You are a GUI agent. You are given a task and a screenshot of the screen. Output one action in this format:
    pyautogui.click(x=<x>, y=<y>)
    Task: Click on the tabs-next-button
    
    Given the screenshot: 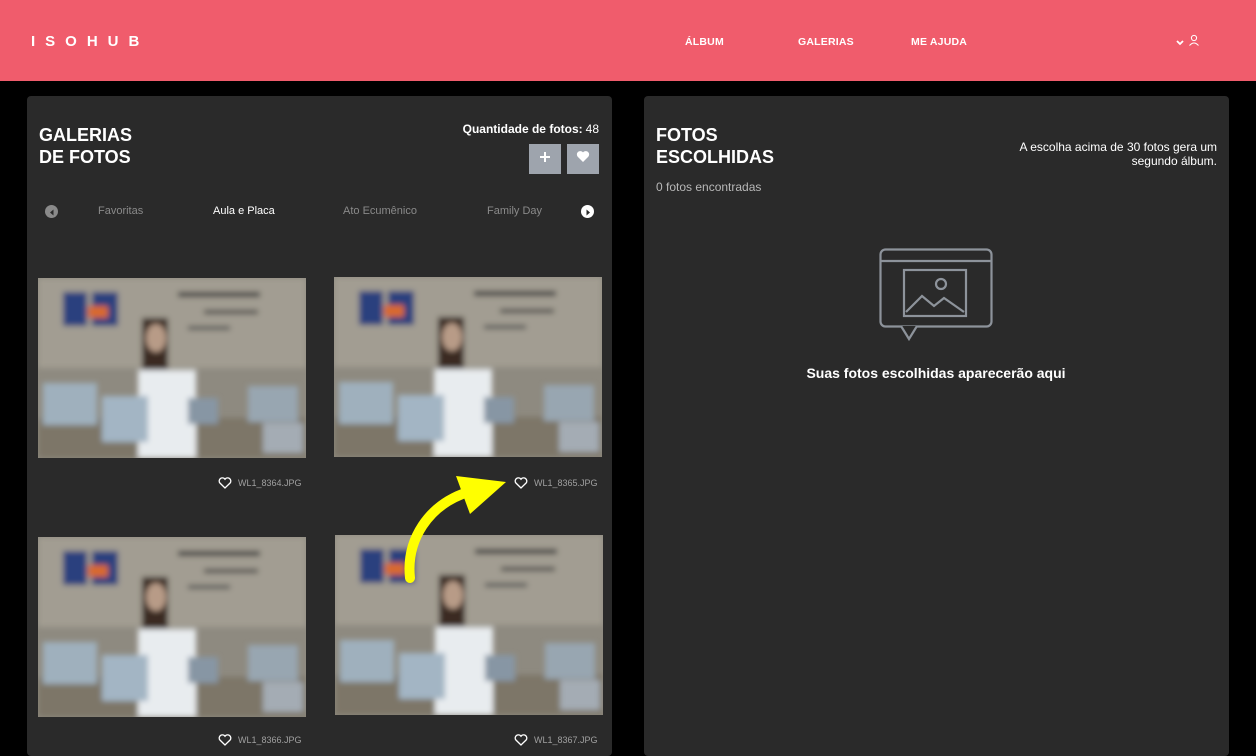 What is the action you would take?
    pyautogui.click(x=587, y=211)
    